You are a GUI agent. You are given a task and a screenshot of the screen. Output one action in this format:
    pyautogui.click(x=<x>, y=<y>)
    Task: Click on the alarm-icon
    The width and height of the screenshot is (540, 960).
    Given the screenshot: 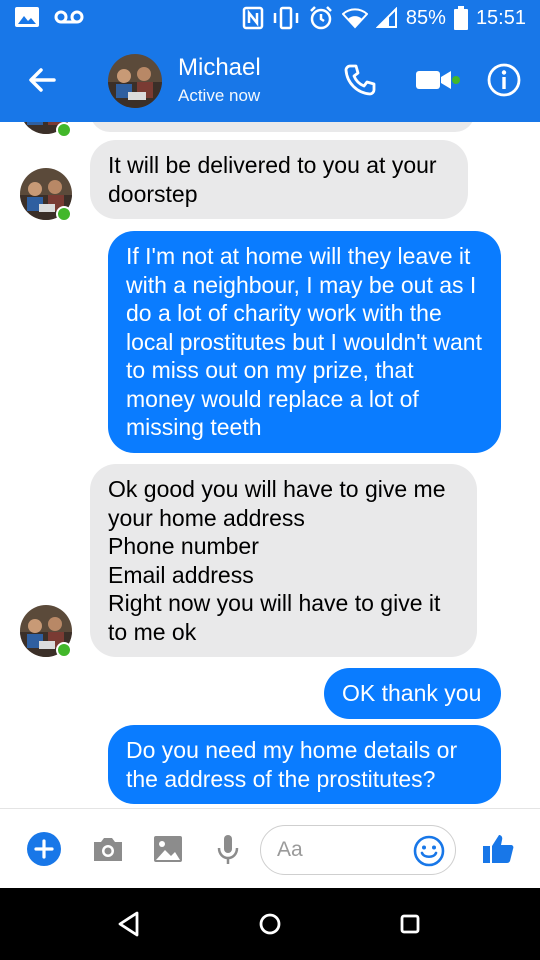 What is the action you would take?
    pyautogui.click(x=321, y=18)
    